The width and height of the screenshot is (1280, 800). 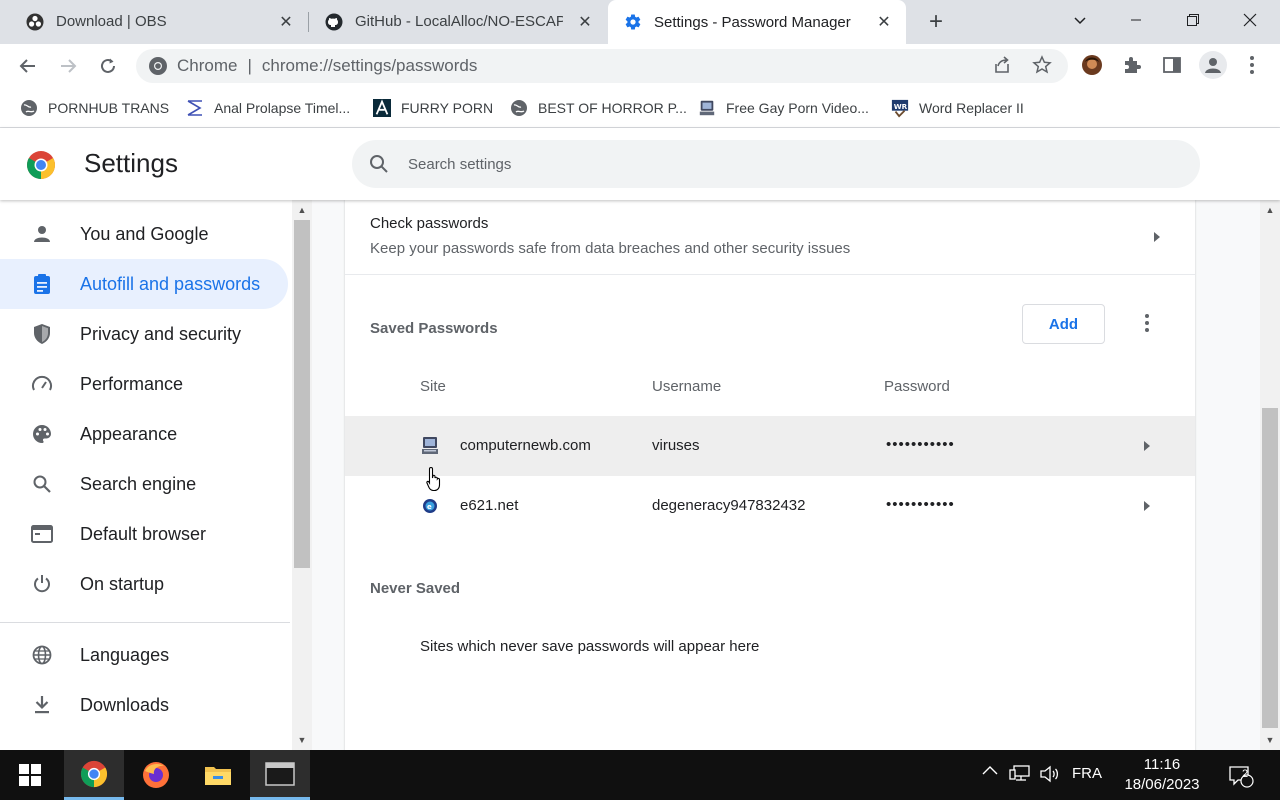 What do you see at coordinates (42, 484) in the screenshot?
I see `search-icon` at bounding box center [42, 484].